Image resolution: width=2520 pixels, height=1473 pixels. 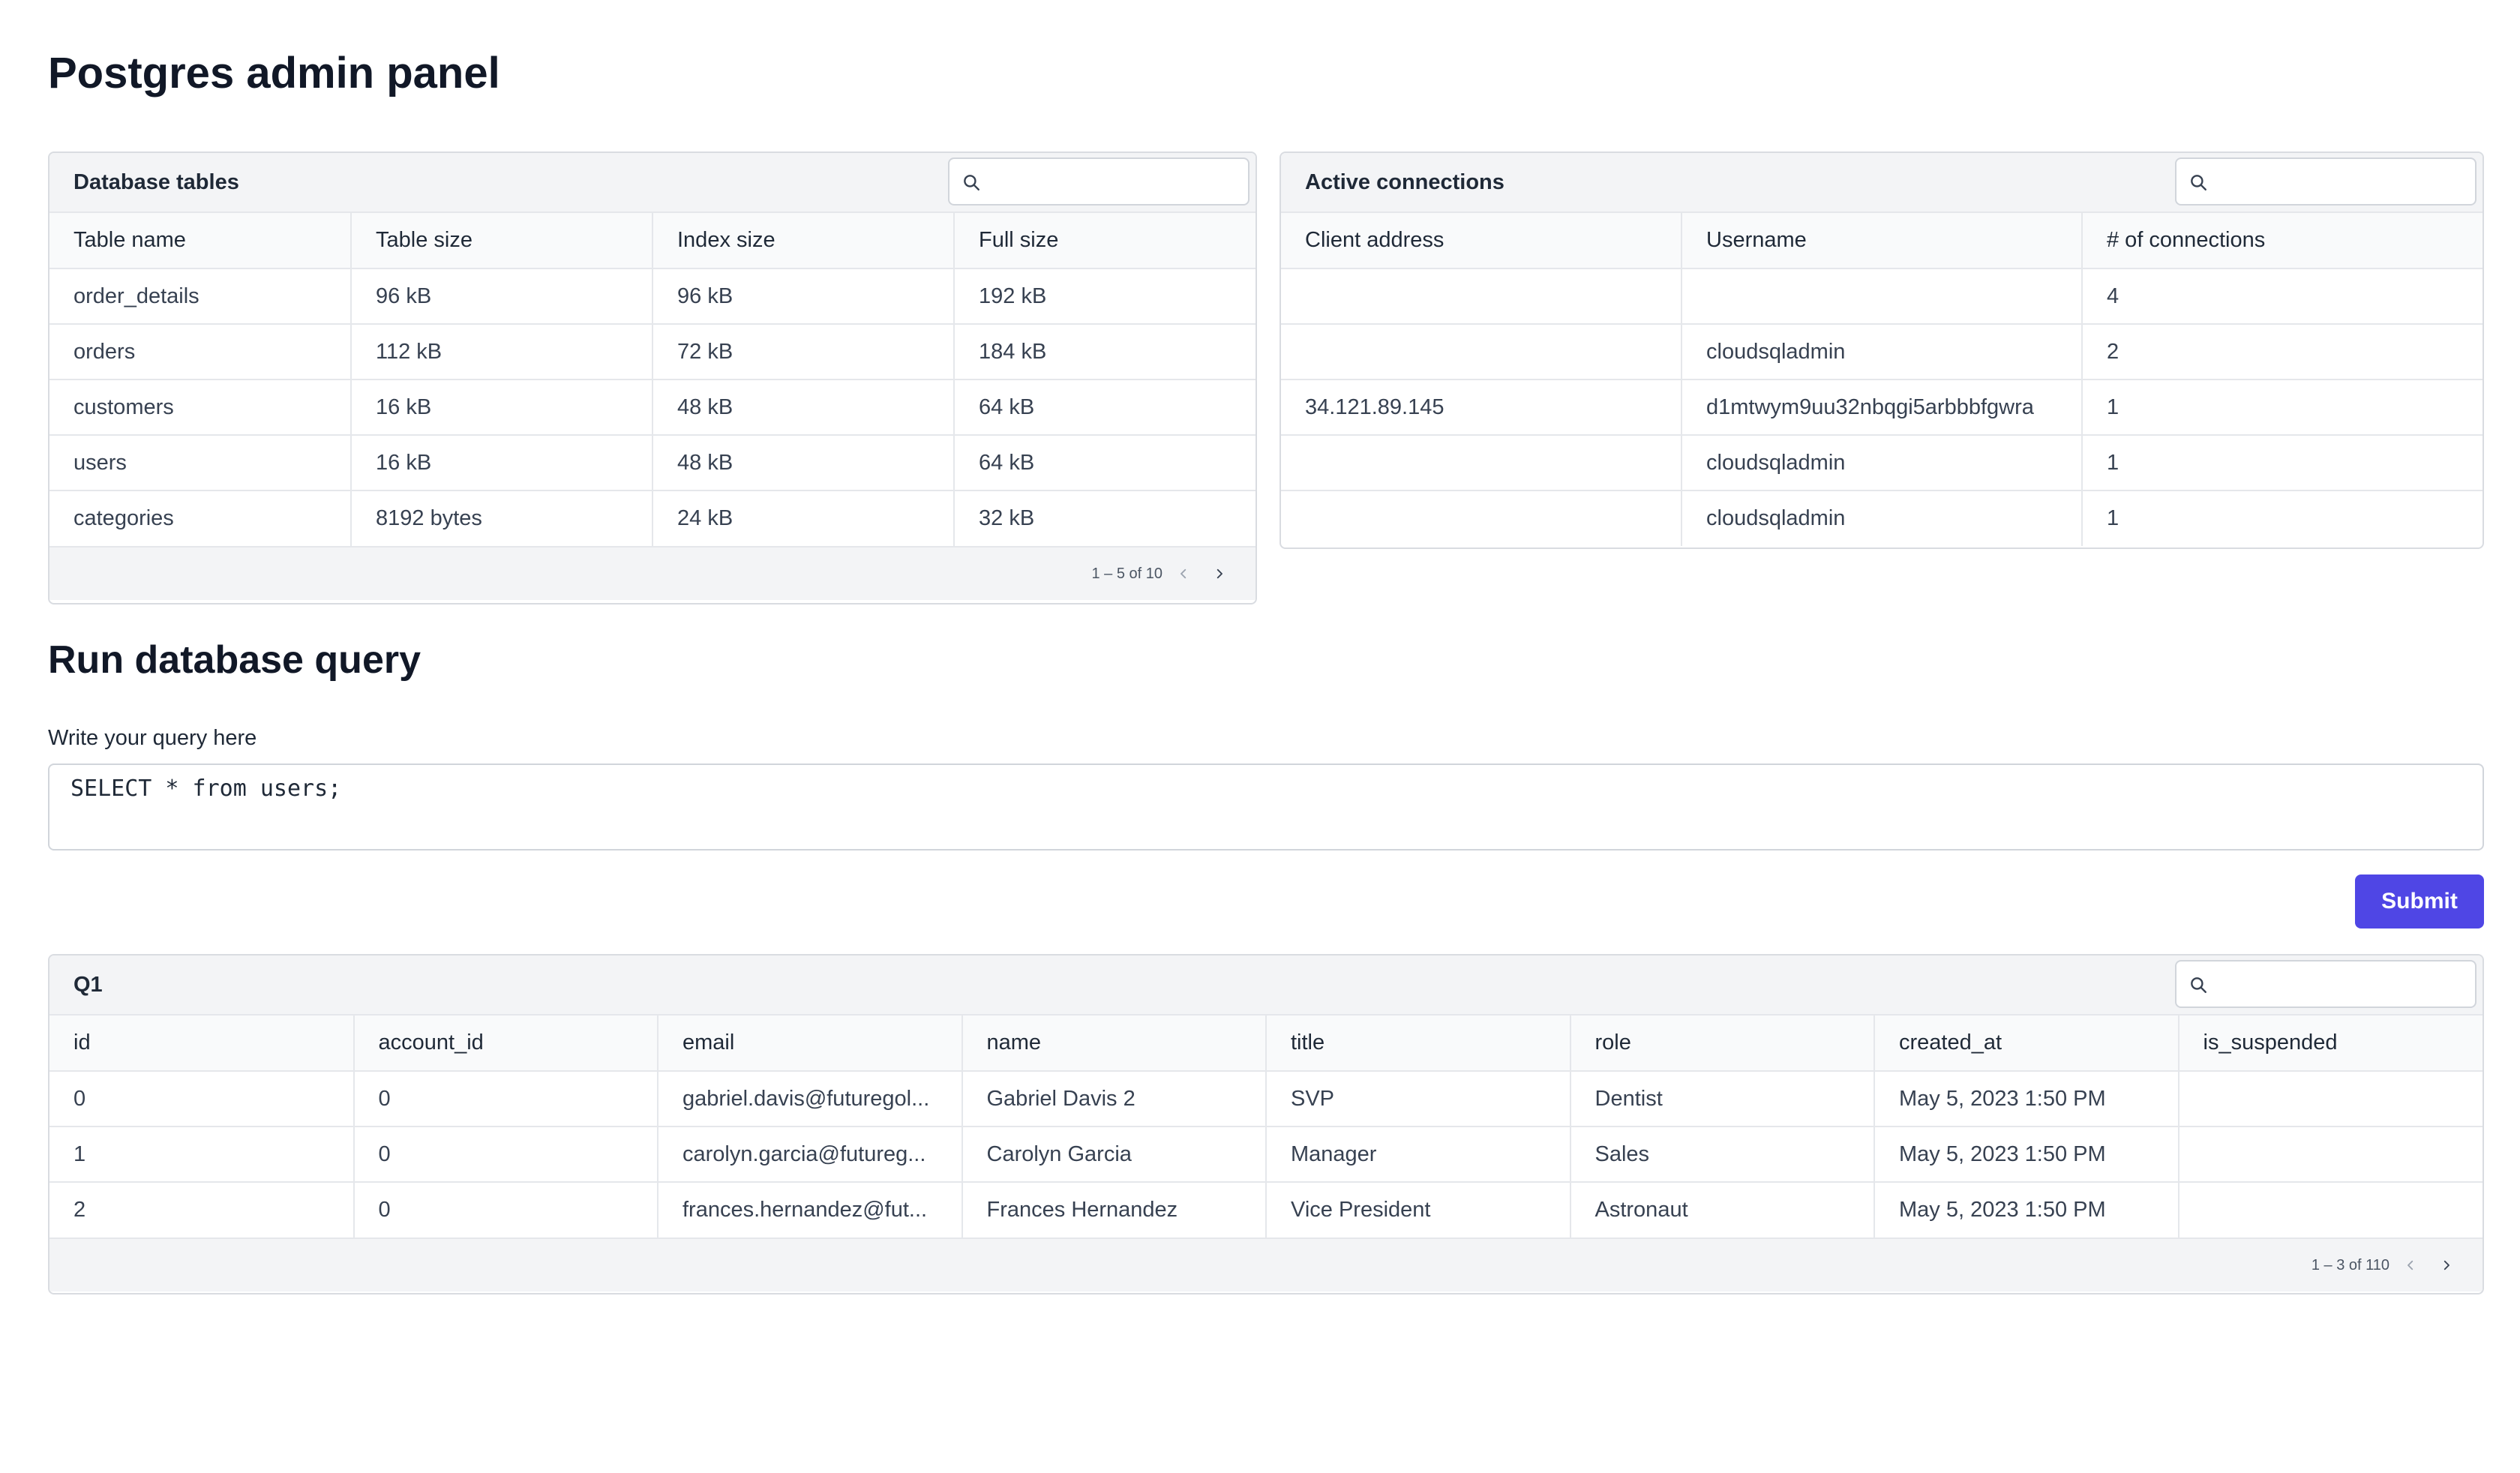 I want to click on table-cell: 72 kB, so click(x=803, y=352).